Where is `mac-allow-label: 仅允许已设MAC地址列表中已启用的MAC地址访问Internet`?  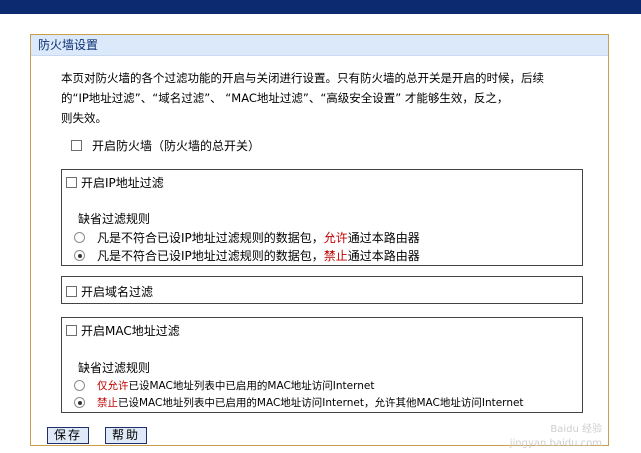 mac-allow-label: 仅允许已设MAC地址列表中已启用的MAC地址访问Internet is located at coordinates (235, 385).